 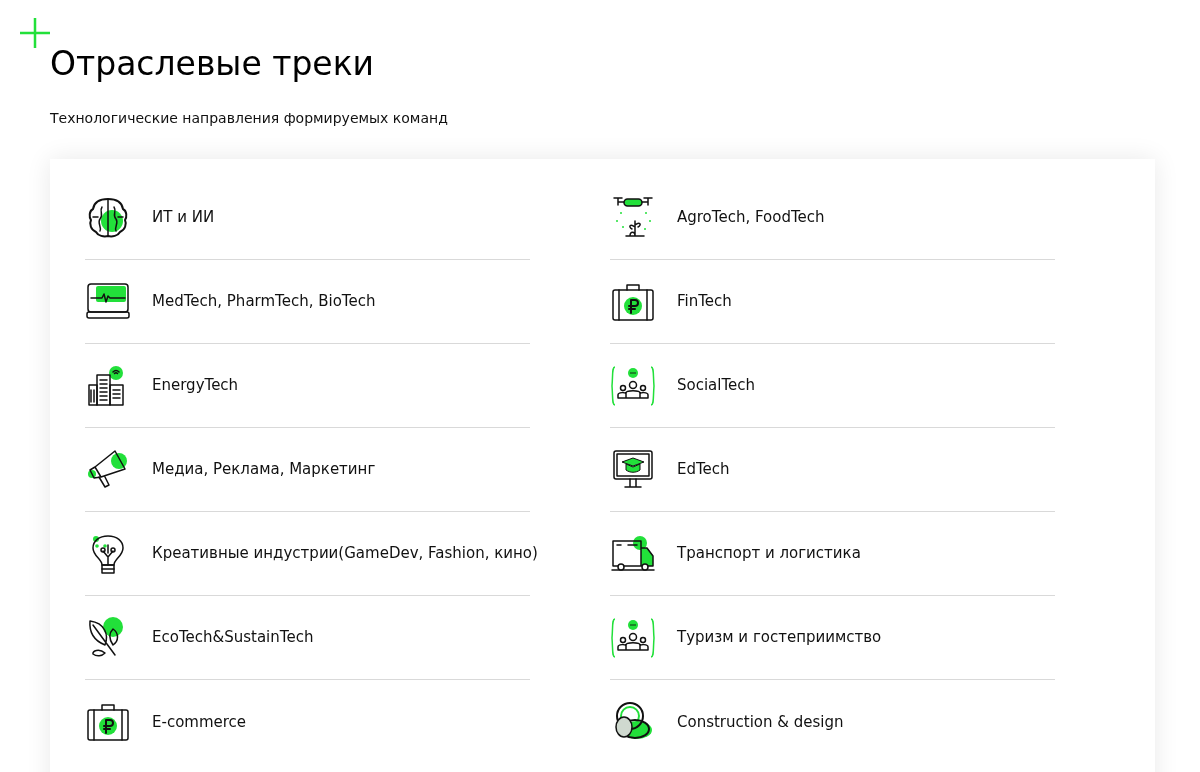 What do you see at coordinates (345, 554) in the screenshot?
I see `track-label: Креативные индустрии(GameDev, Fashion, кино)` at bounding box center [345, 554].